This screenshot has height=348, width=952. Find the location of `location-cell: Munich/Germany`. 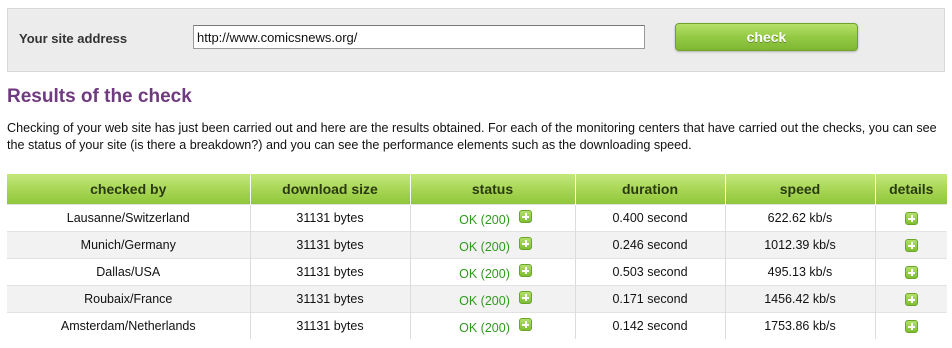

location-cell: Munich/Germany is located at coordinates (129, 245).